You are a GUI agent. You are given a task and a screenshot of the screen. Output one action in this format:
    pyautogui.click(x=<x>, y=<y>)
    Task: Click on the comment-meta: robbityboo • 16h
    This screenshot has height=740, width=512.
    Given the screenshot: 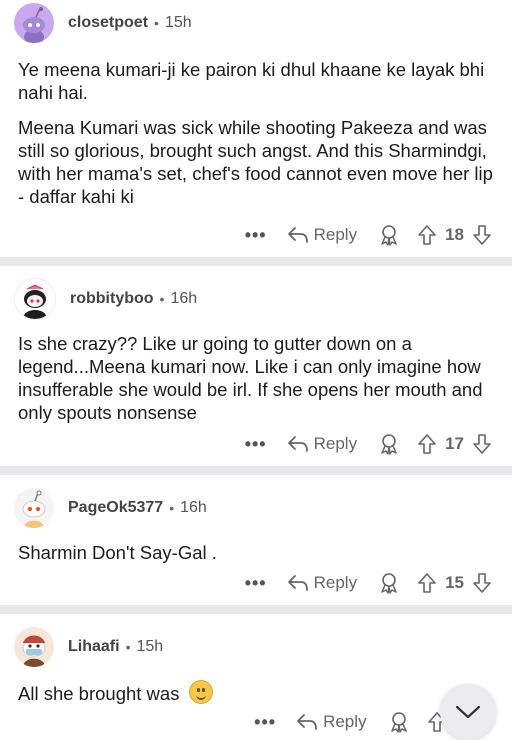 What is the action you would take?
    pyautogui.click(x=133, y=299)
    